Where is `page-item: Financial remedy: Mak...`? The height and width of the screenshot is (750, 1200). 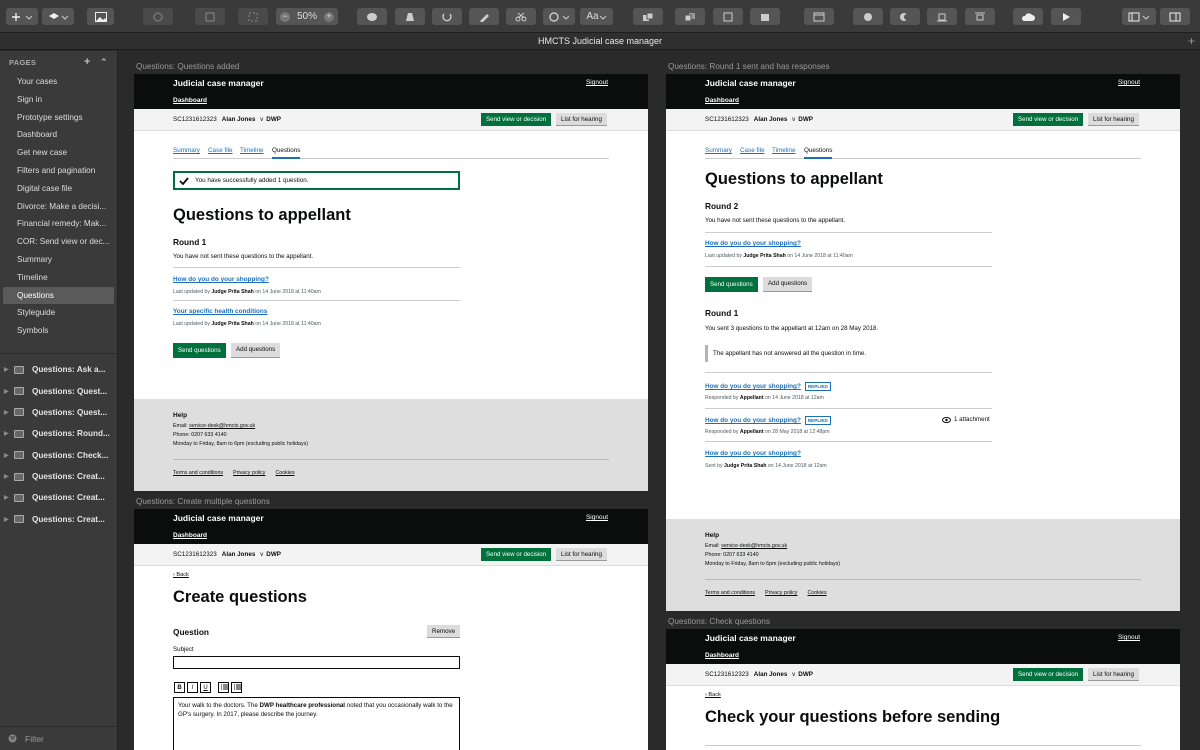
page-item: Financial remedy: Mak... is located at coordinates (58, 224).